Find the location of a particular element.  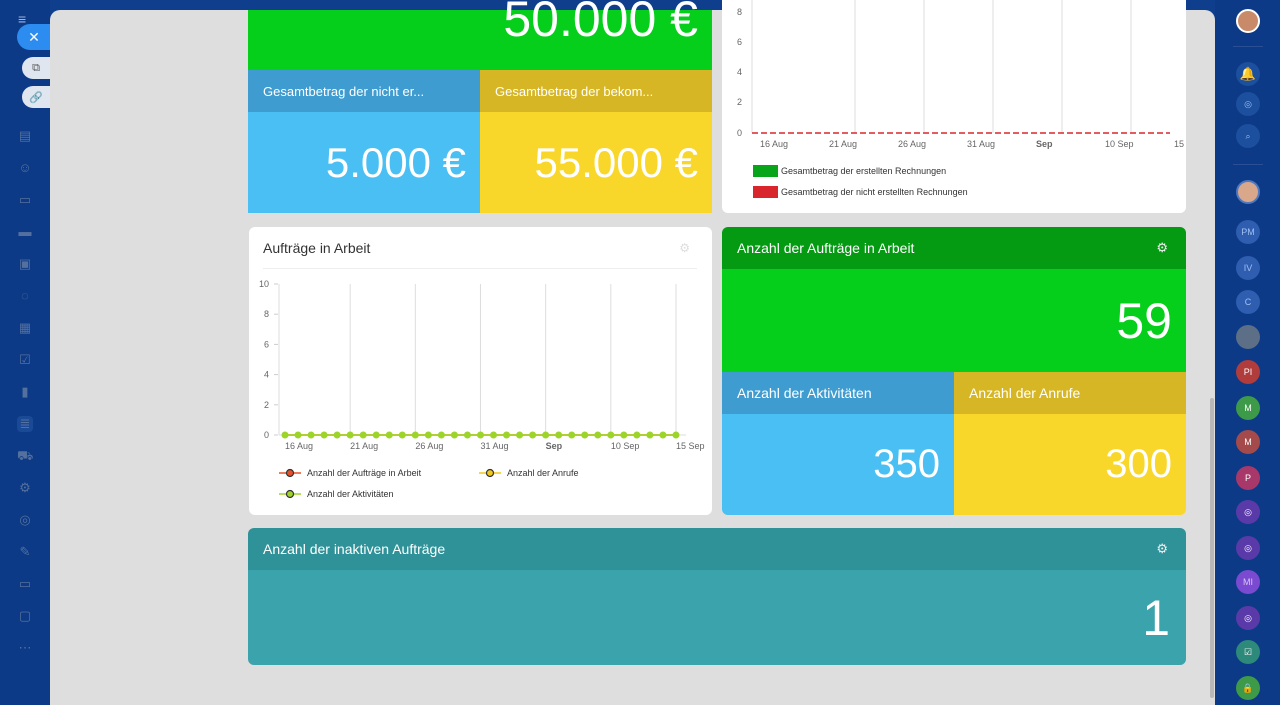

documents-icon: ▭ is located at coordinates (25, 200).